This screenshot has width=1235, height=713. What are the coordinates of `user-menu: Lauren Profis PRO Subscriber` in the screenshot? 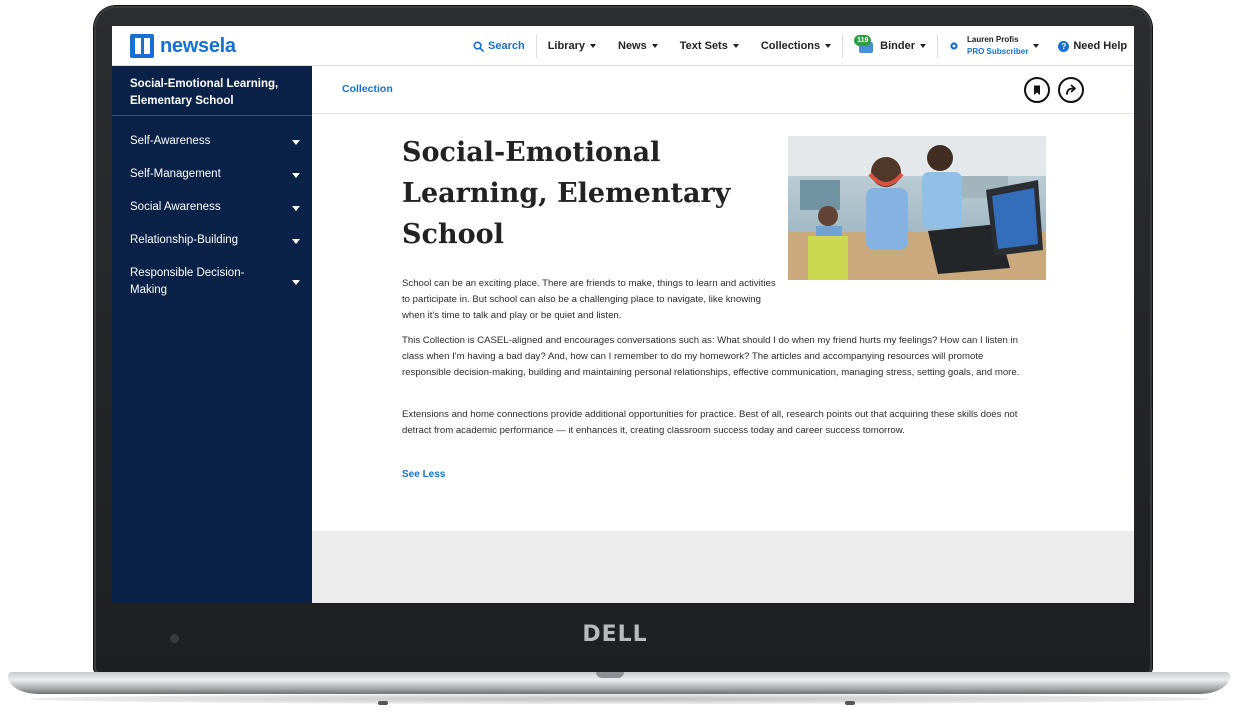 It's located at (994, 46).